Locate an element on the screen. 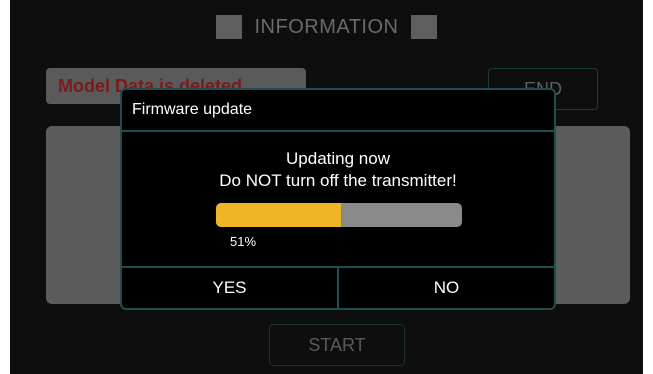 The width and height of the screenshot is (653, 374). progress-fill is located at coordinates (279, 215).